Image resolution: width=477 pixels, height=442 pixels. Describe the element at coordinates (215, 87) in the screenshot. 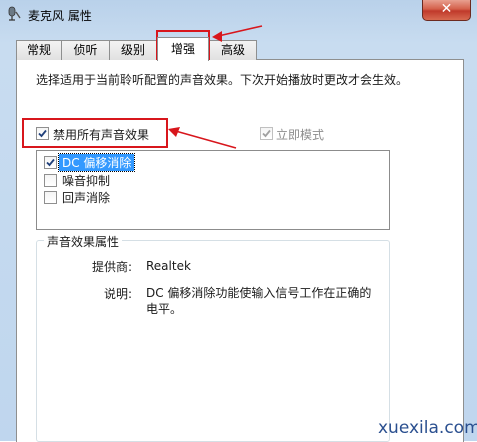

I see `annotation-arrows` at that location.